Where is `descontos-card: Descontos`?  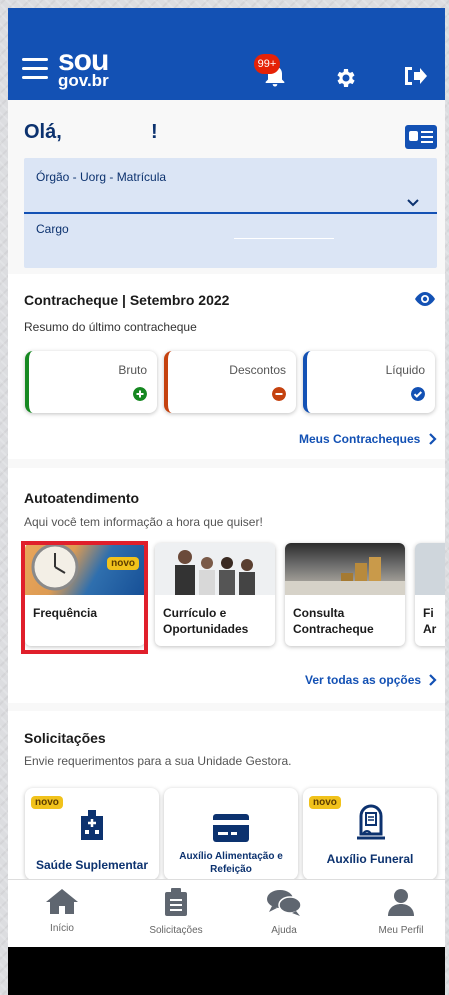 descontos-card: Descontos is located at coordinates (230, 382).